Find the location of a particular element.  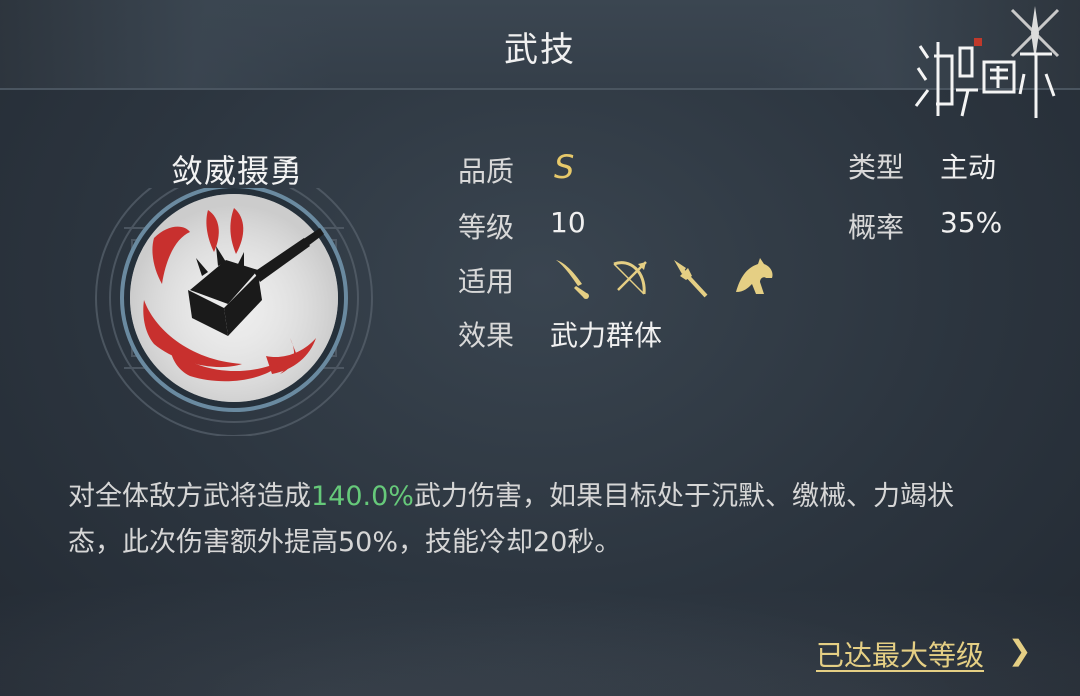

horse-icon is located at coordinates (754, 276).